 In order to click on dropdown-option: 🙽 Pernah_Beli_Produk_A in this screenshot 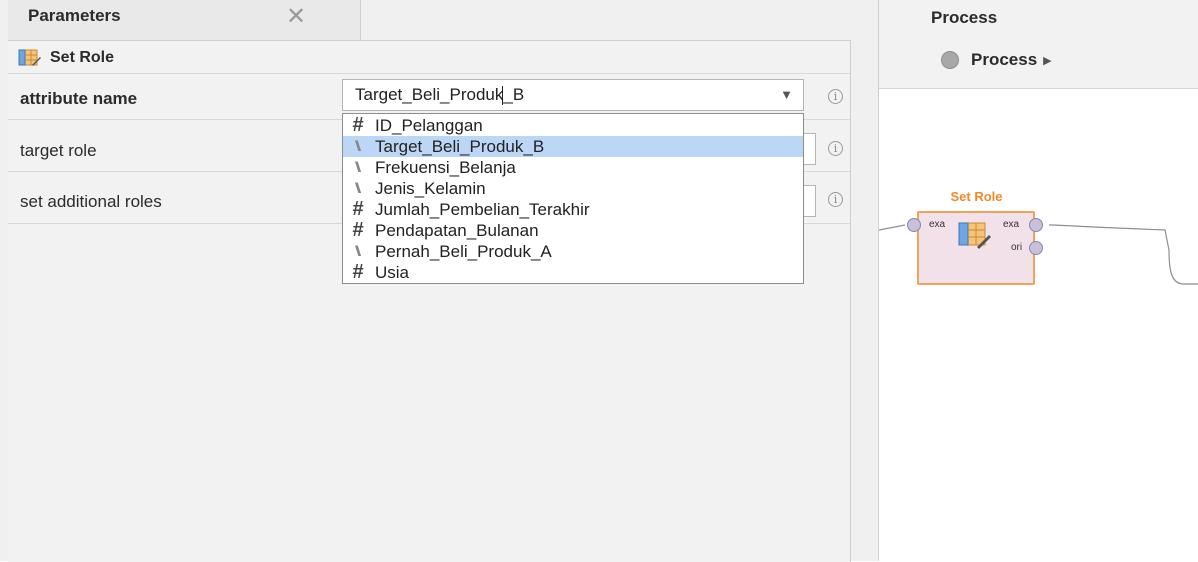, I will do `click(573, 251)`.